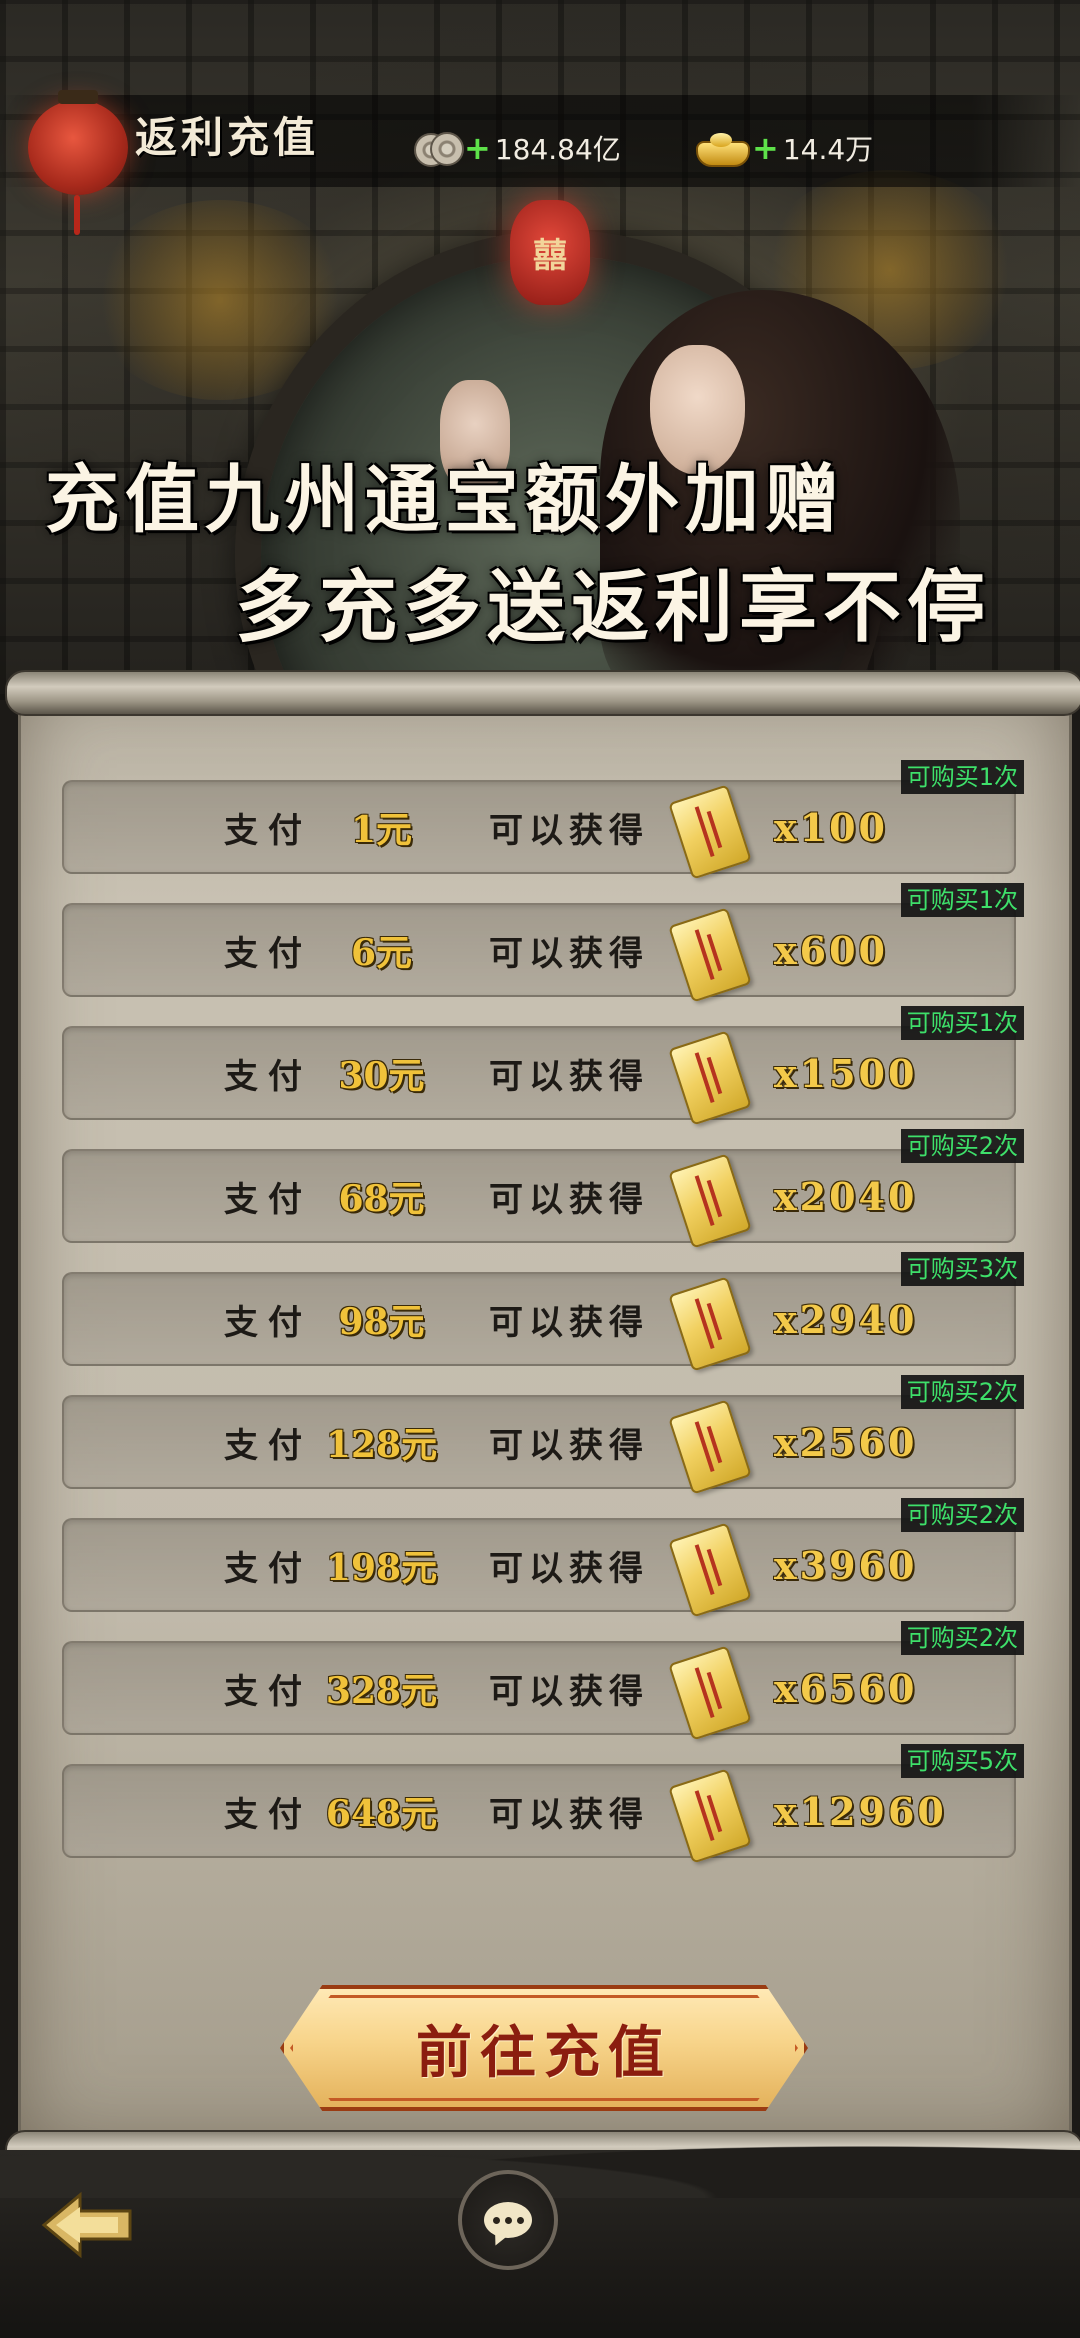 This screenshot has height=2338, width=1080. I want to click on offer-row: 可购买5次 支付 648元 可以获得 x12960, so click(543, 1804).